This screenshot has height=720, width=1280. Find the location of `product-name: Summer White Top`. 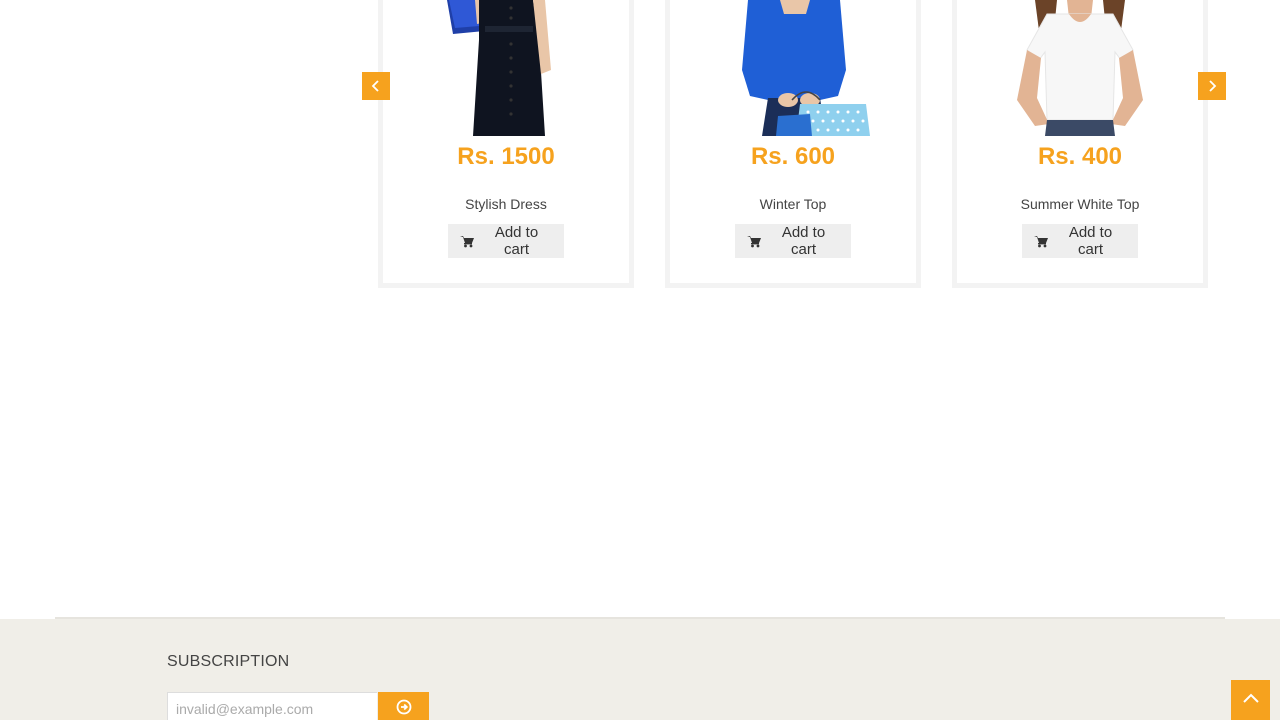

product-name: Summer White Top is located at coordinates (1080, 204).